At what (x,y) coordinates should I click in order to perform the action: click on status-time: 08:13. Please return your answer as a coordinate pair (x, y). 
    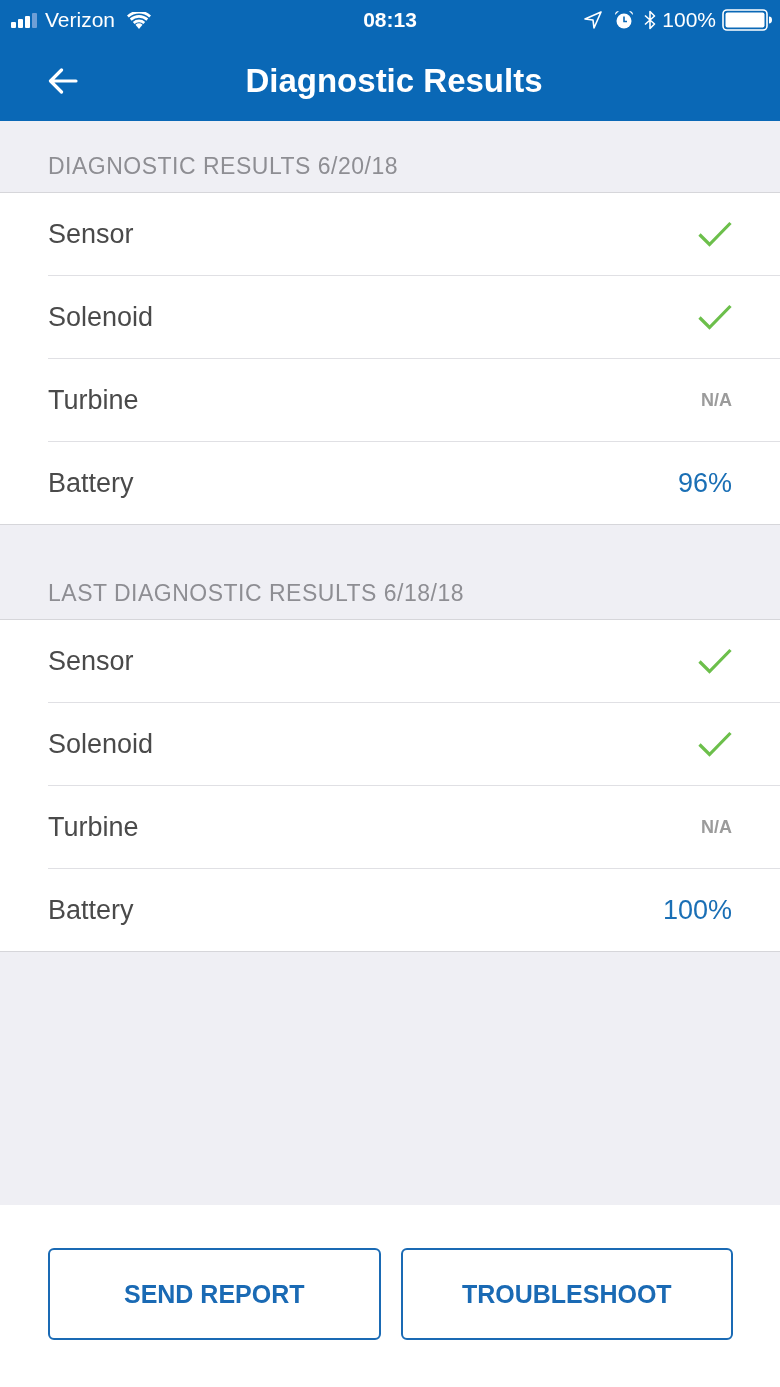
    Looking at the image, I should click on (390, 20).